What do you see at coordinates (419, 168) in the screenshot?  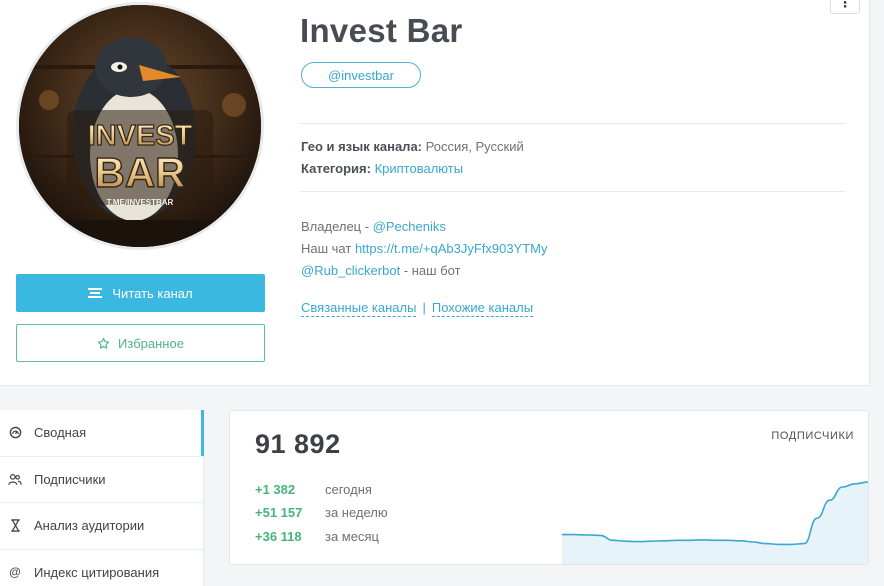 I see `category-link: Криптовалюты` at bounding box center [419, 168].